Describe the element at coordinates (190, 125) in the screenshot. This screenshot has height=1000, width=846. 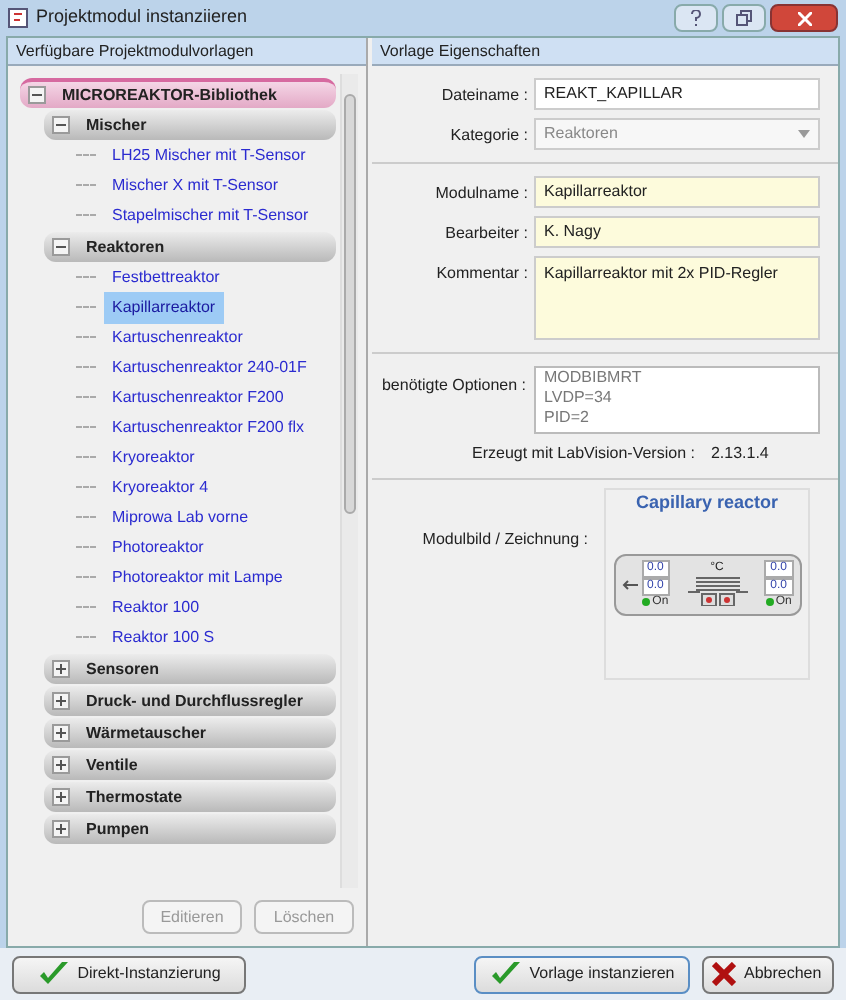
I see `category-node: Mischer` at that location.